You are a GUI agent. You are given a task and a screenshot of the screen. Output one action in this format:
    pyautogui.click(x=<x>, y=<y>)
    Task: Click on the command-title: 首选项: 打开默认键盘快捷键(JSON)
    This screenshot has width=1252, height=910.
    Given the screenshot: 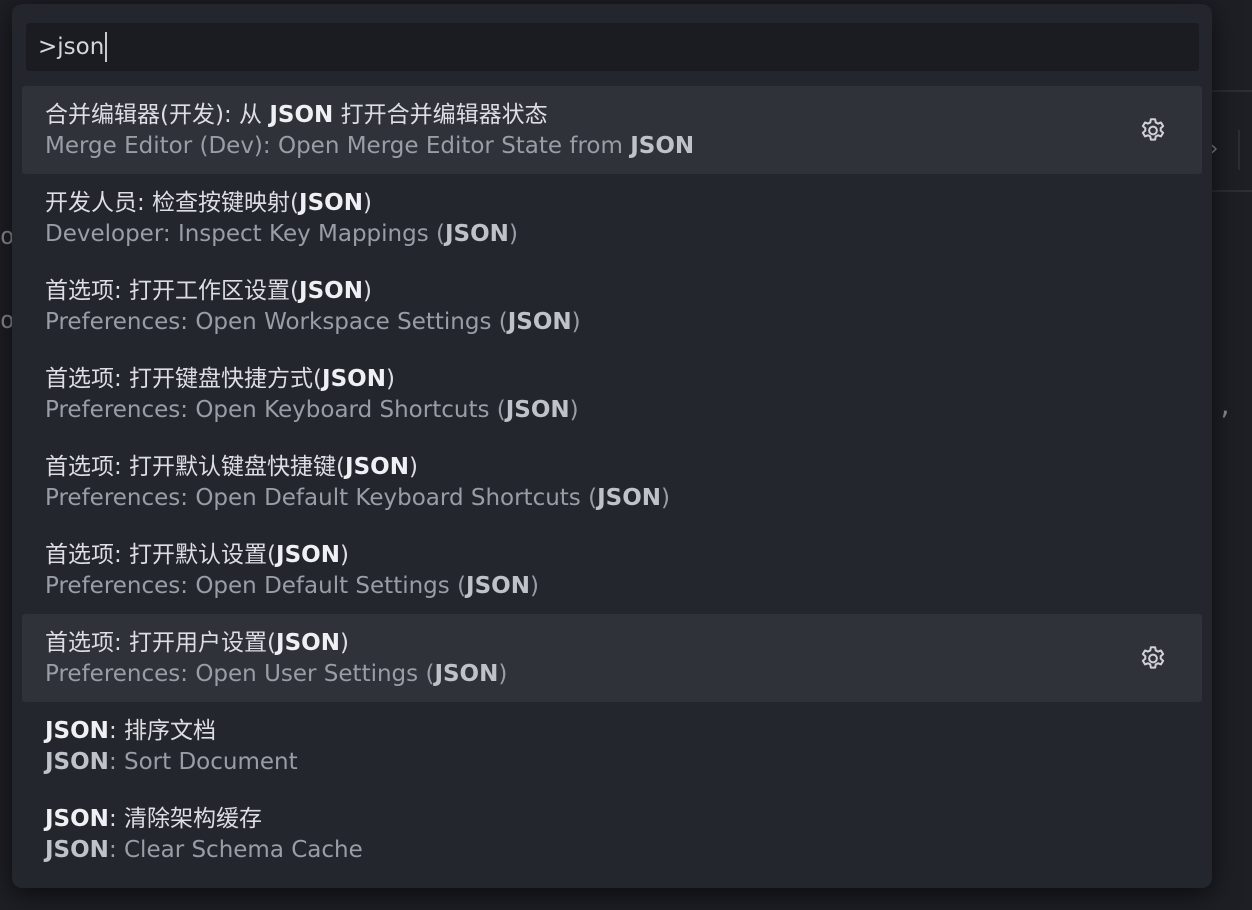 What is the action you would take?
    pyautogui.click(x=231, y=464)
    